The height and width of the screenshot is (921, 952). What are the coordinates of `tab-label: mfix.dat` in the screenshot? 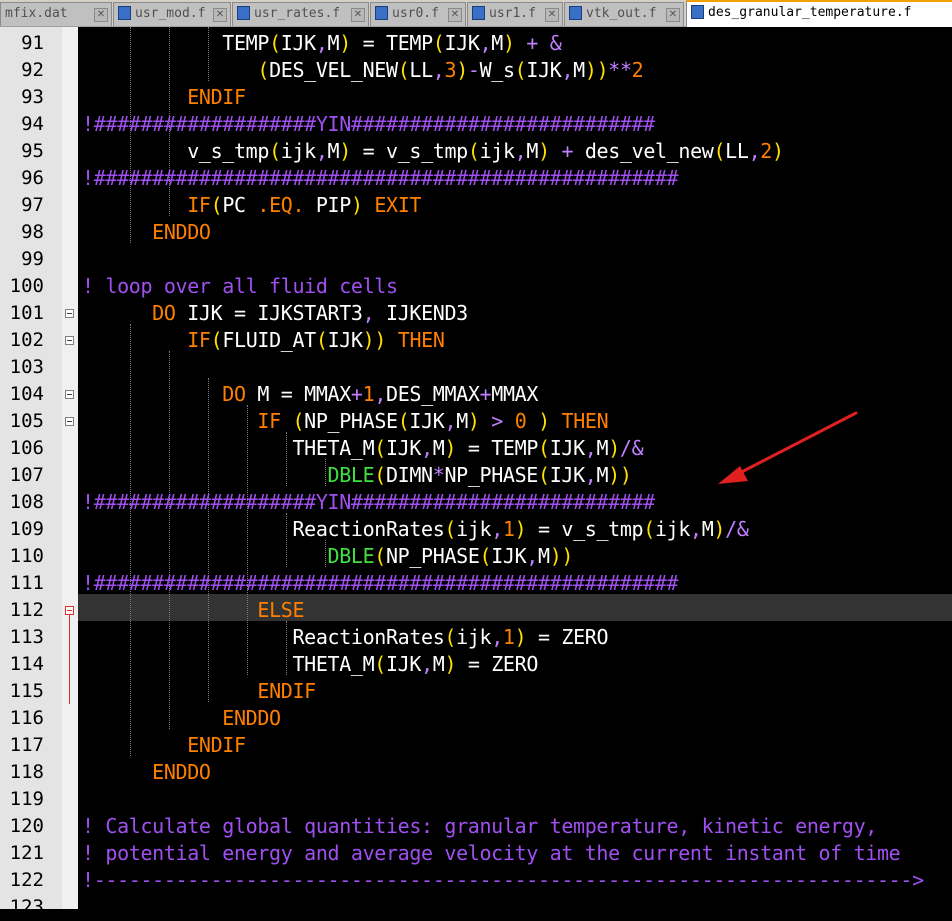 It's located at (36, 13).